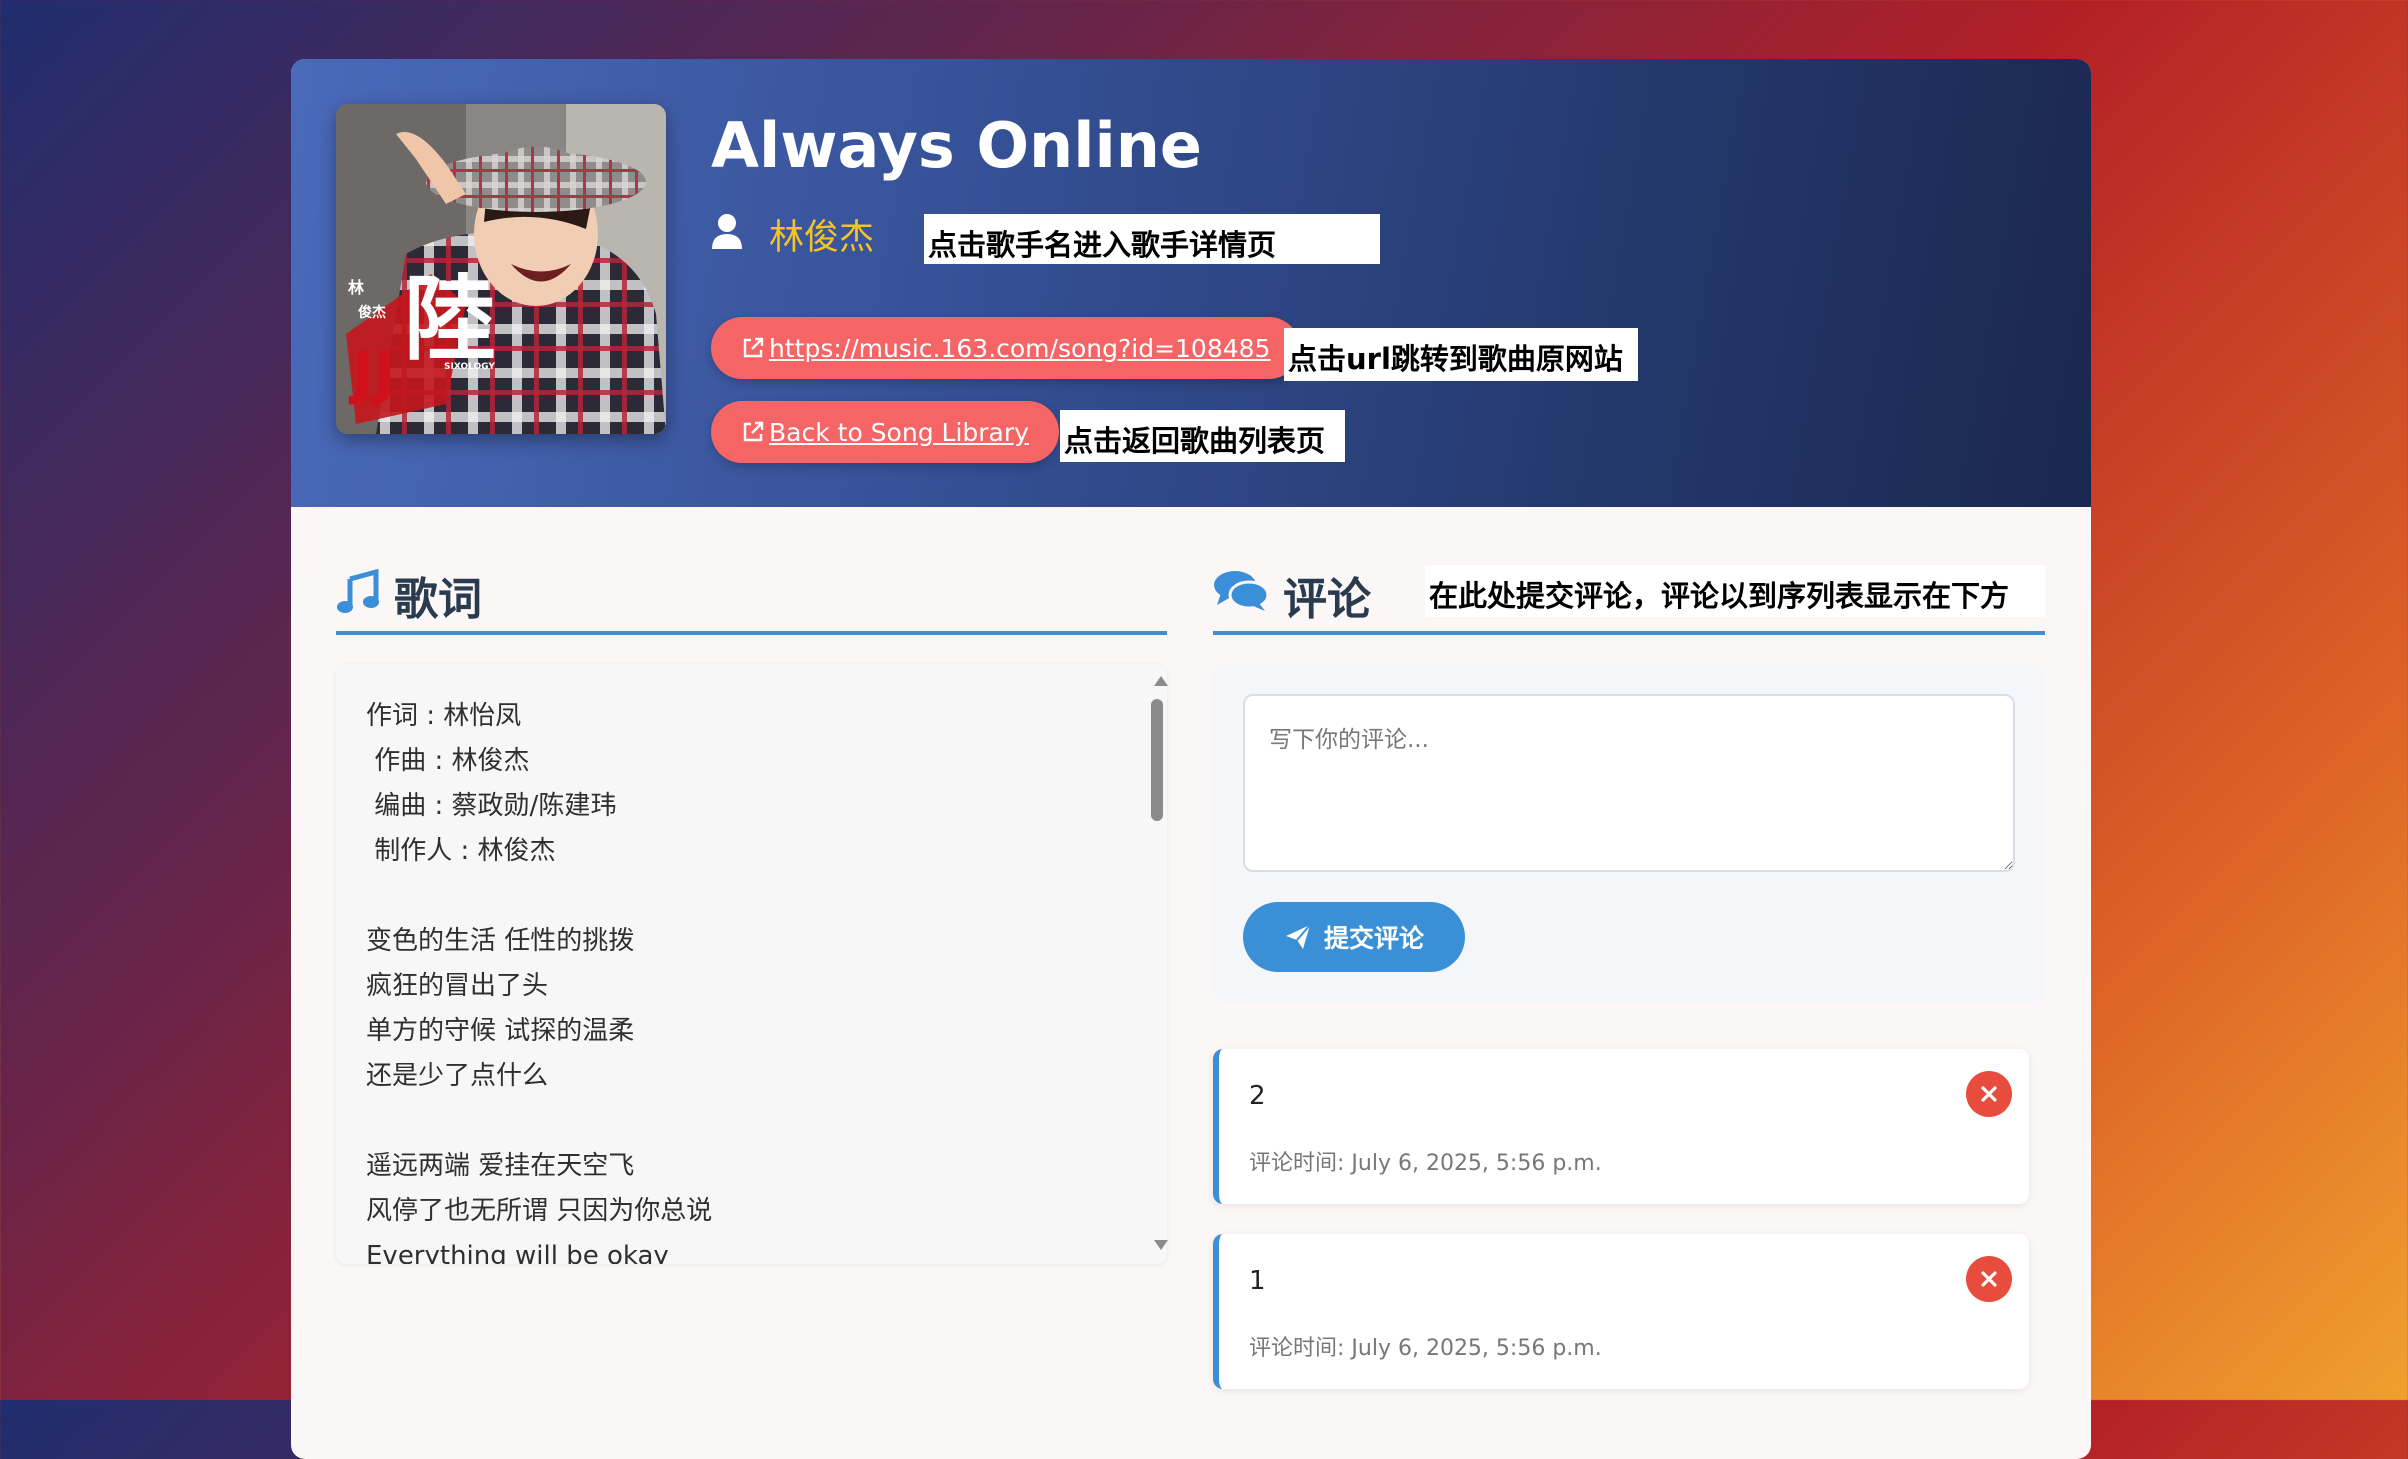 The image size is (2408, 1459). Describe the element at coordinates (450, 319) in the screenshot. I see `cover-text-big: 陸` at that location.